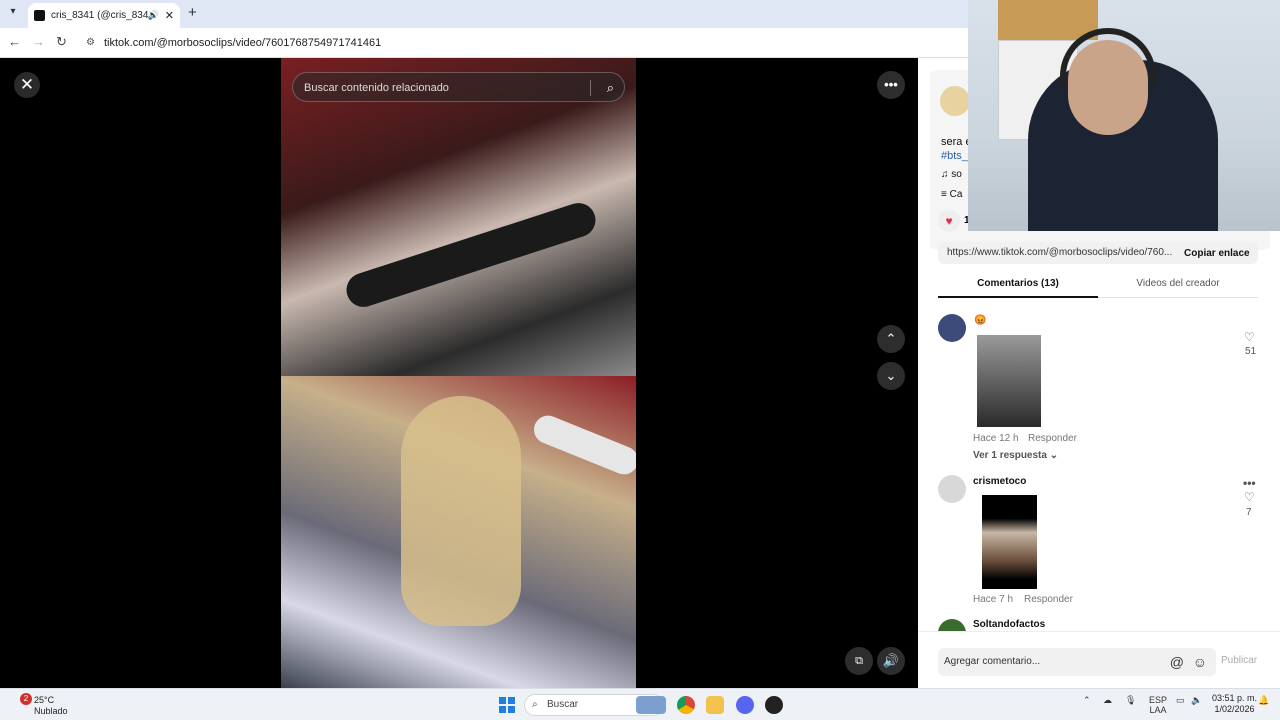  What do you see at coordinates (859, 661) in the screenshot?
I see `floating-player-icon: ⧉` at bounding box center [859, 661].